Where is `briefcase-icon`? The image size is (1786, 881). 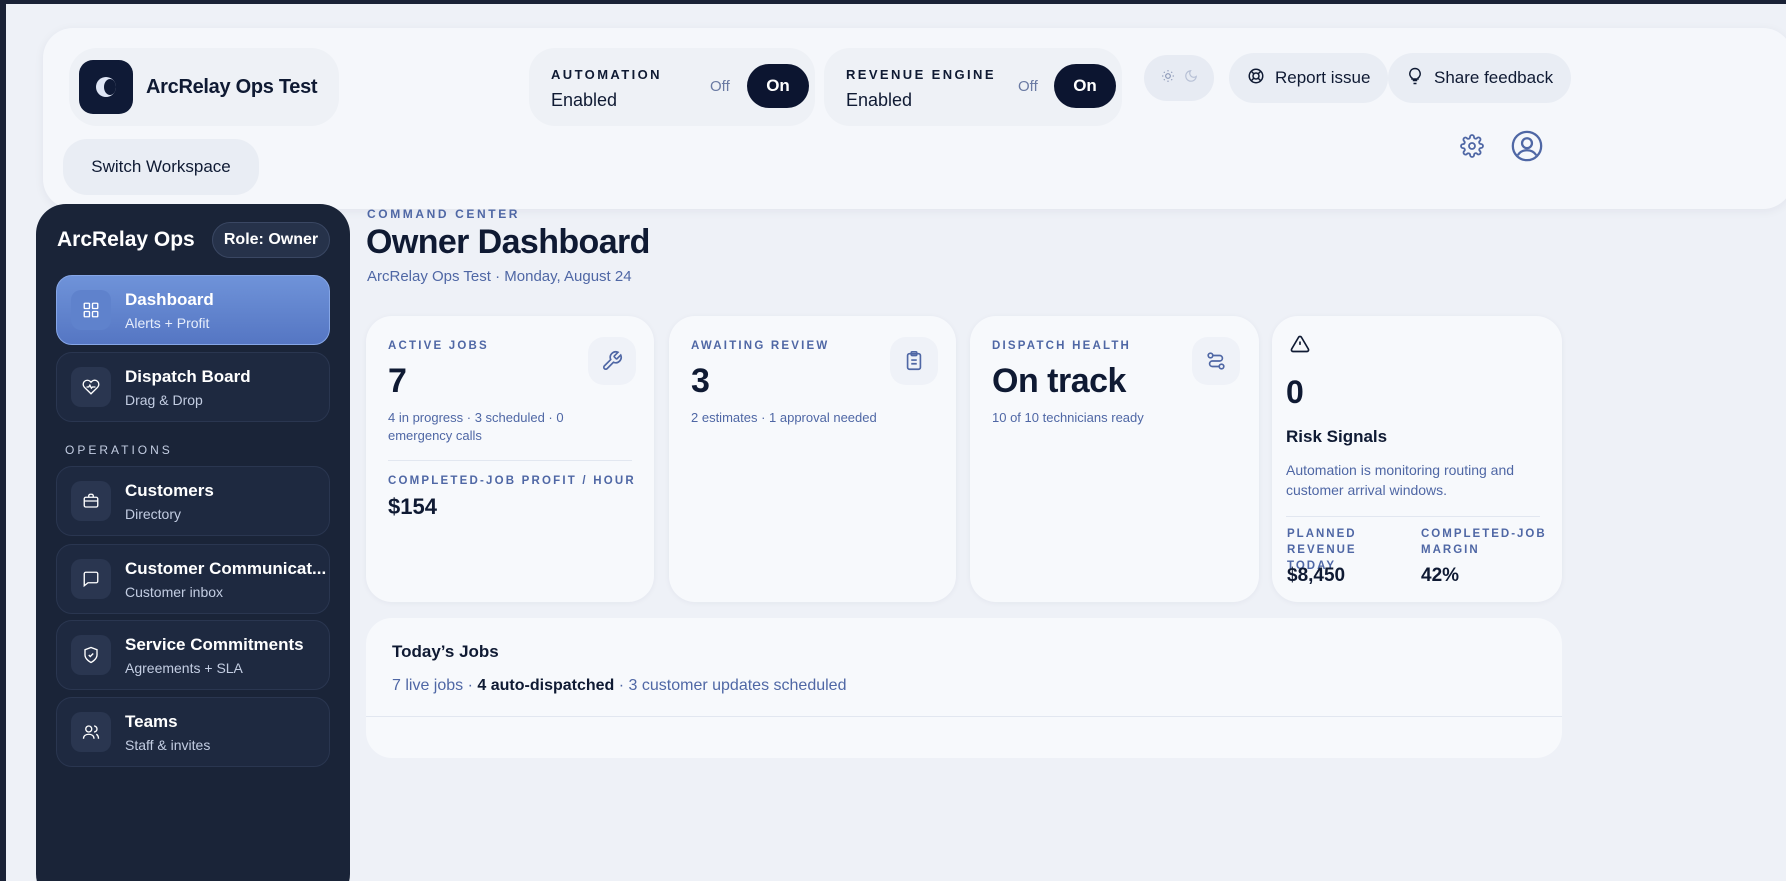
briefcase-icon is located at coordinates (91, 501).